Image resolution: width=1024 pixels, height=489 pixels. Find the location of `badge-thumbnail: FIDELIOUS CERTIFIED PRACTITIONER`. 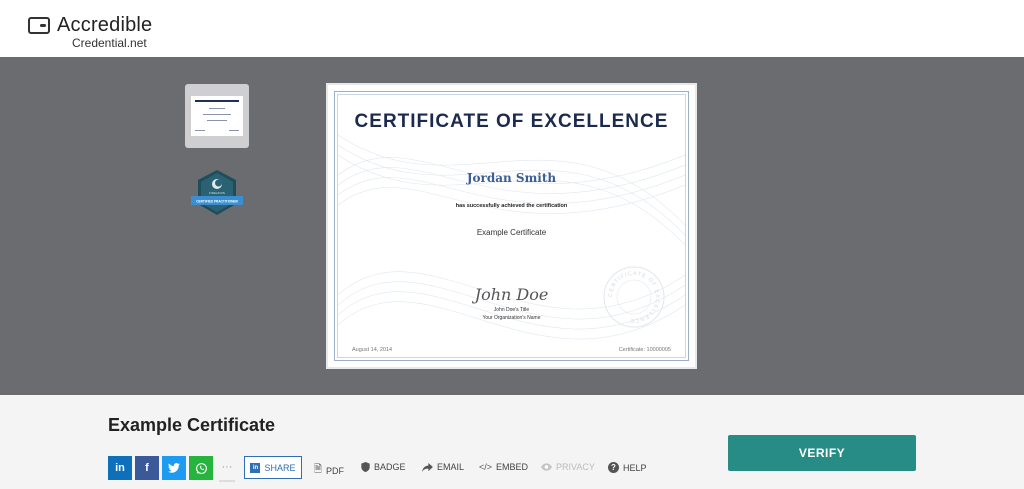

badge-thumbnail: FIDELIOUS CERTIFIED PRACTITIONER is located at coordinates (217, 193).